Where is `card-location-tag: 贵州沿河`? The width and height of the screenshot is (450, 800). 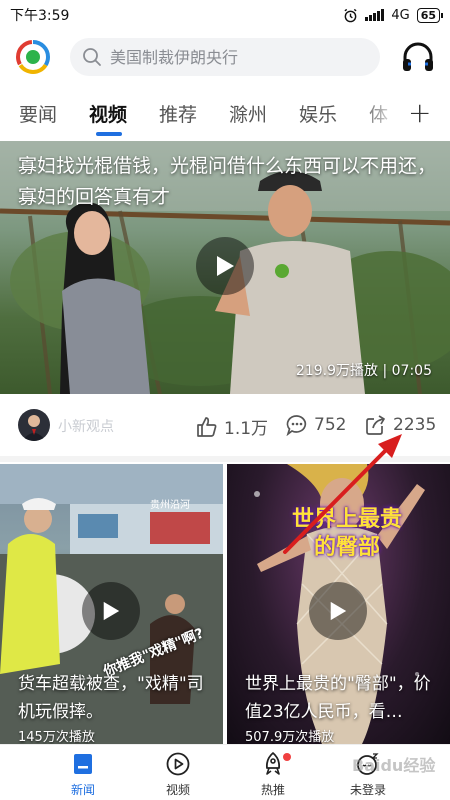 card-location-tag: 贵州沿河 is located at coordinates (170, 505).